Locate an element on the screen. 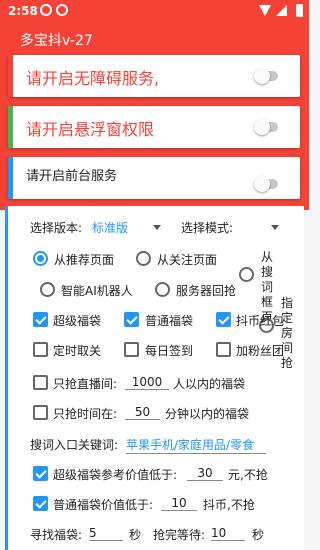 Image resolution: width=320 pixels, height=550 pixels. app-title: 多宝抖v-27 is located at coordinates (56, 41).